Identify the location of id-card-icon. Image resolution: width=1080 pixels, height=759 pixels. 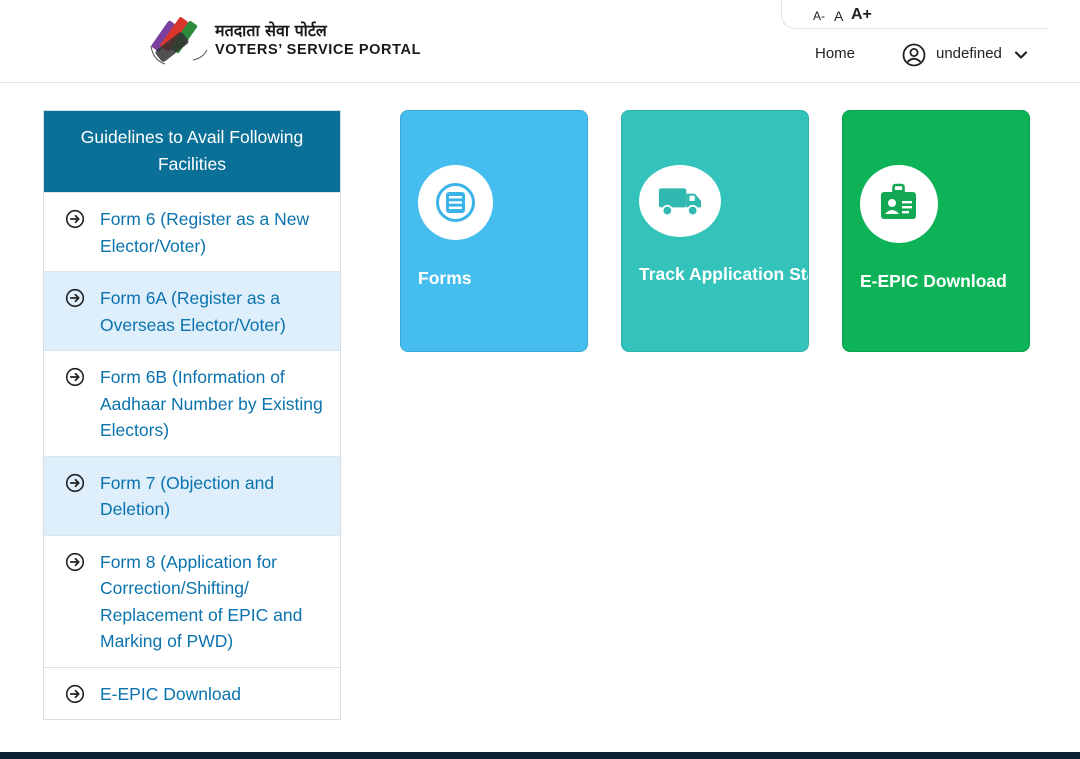
(898, 201).